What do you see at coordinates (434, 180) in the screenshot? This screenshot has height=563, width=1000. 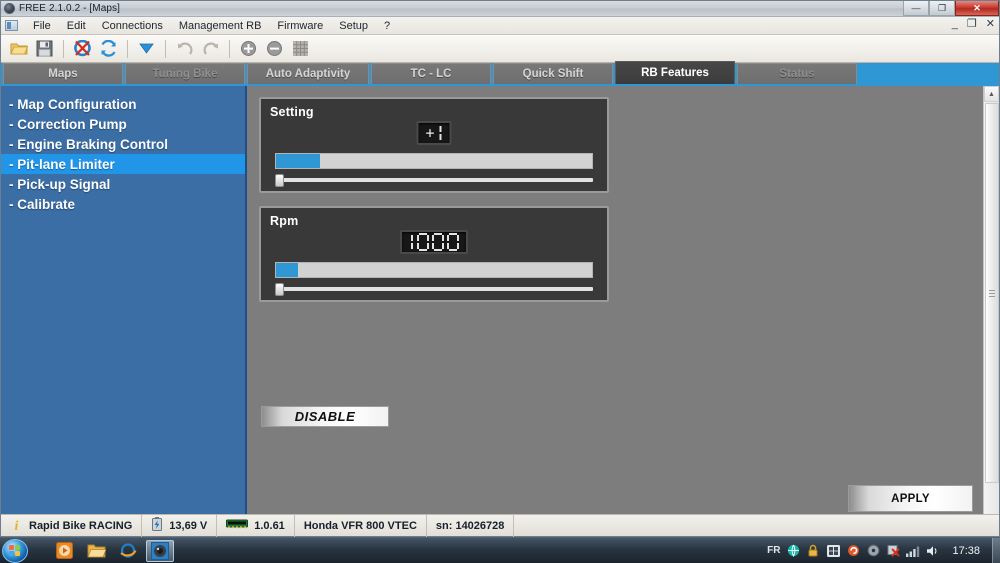 I see `setting-slider` at bounding box center [434, 180].